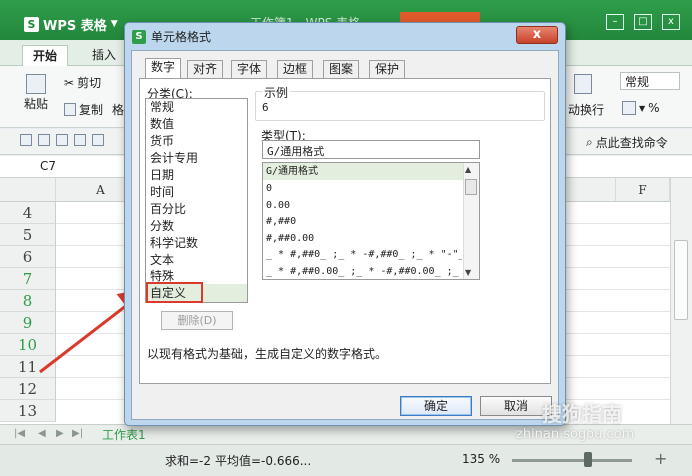 The height and width of the screenshot is (476, 692). Describe the element at coordinates (364, 205) in the screenshot. I see `type-item: 0.00` at that location.